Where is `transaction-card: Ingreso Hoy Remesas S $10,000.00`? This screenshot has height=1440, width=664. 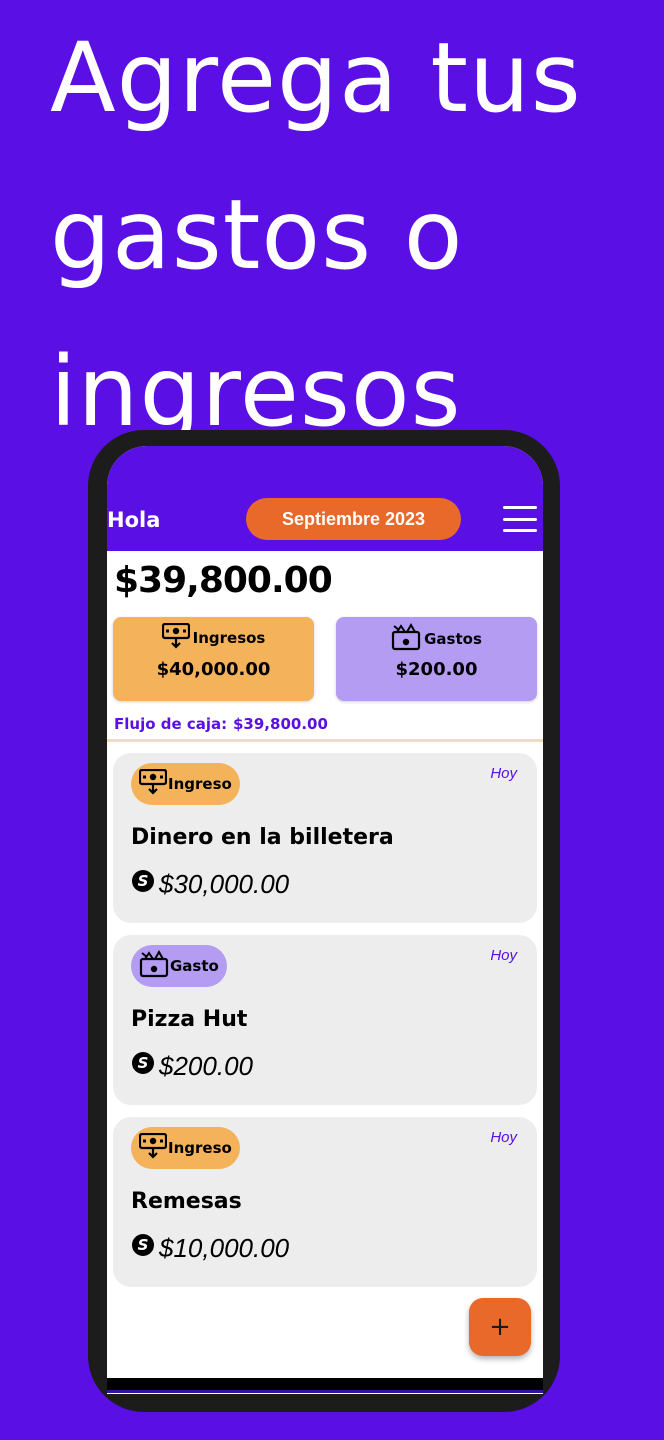
transaction-card: Ingreso Hoy Remesas S $10,000.00 is located at coordinates (325, 1202).